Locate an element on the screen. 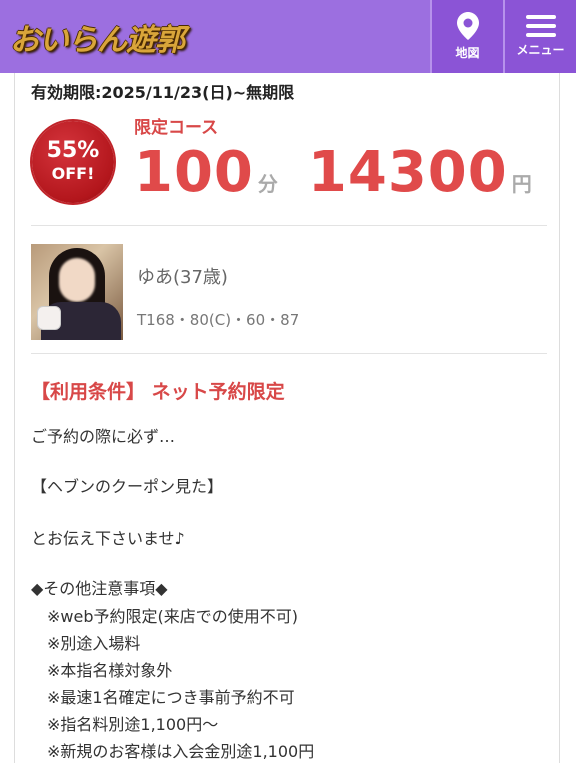 This screenshot has height=763, width=576. condition-line: ※web予約限定(来店での使用不可) is located at coordinates (164, 616).